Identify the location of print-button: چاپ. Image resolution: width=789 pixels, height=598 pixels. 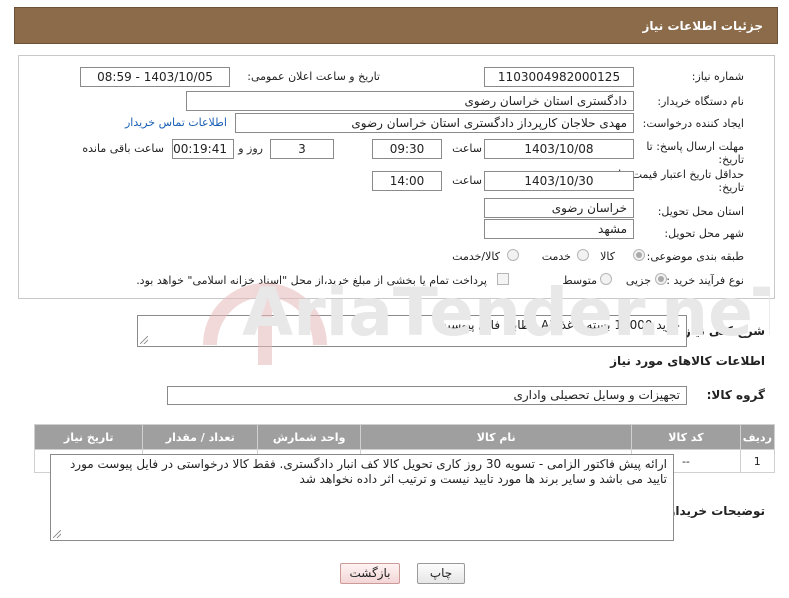
(441, 573).